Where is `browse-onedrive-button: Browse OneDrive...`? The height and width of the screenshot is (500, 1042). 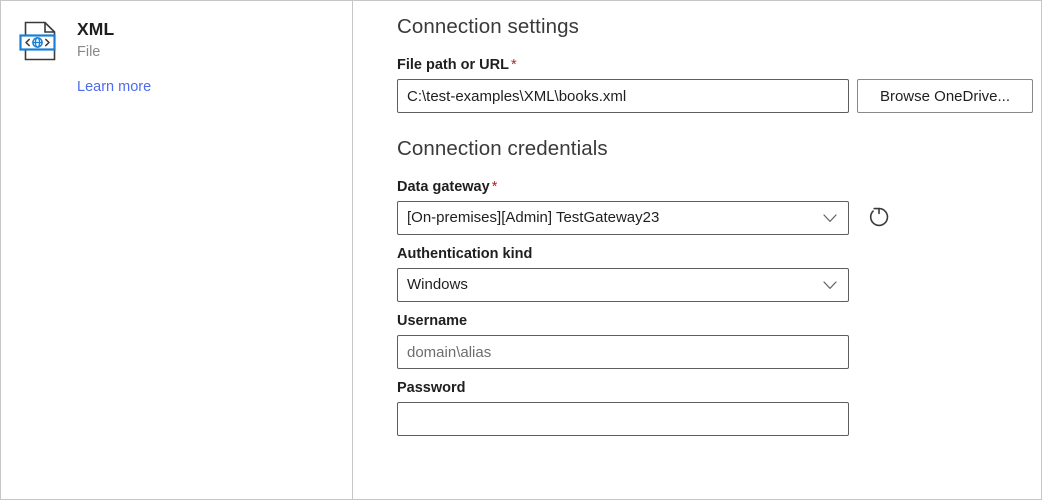
browse-onedrive-button: Browse OneDrive... is located at coordinates (945, 96).